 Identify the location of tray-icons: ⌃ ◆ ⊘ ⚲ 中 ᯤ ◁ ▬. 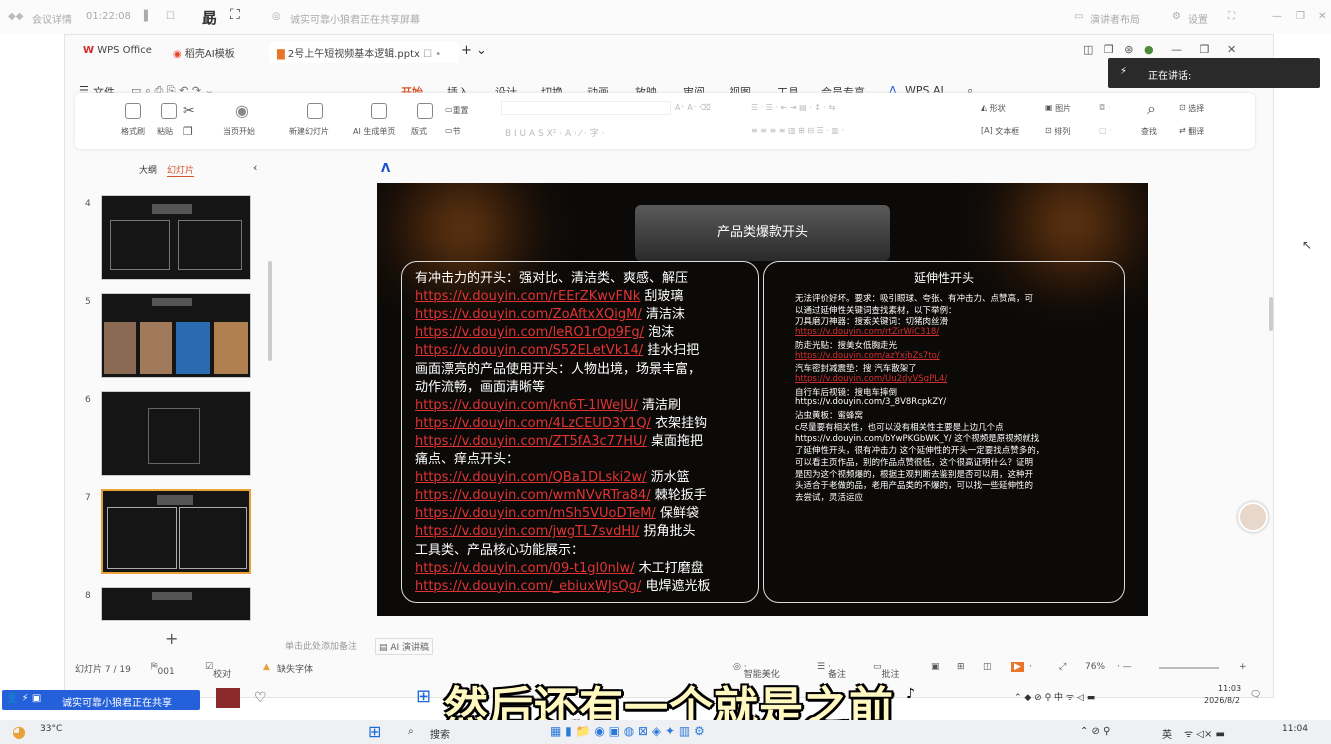
(1054, 696).